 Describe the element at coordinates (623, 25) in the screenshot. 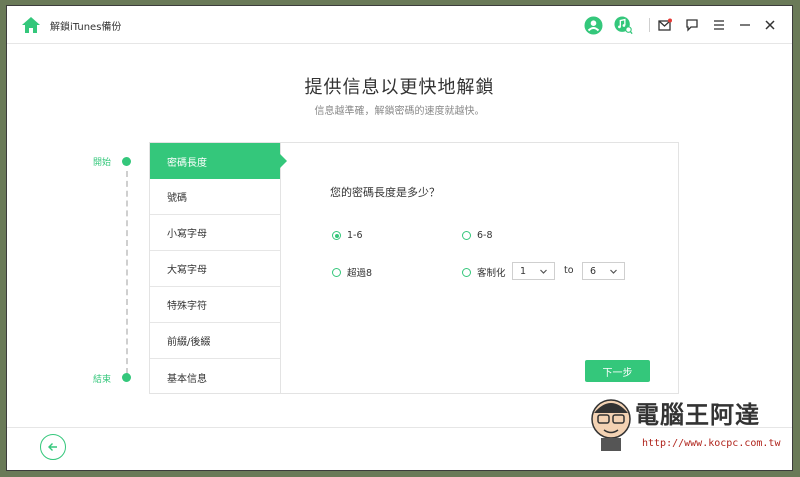

I see `music-search-icon` at that location.